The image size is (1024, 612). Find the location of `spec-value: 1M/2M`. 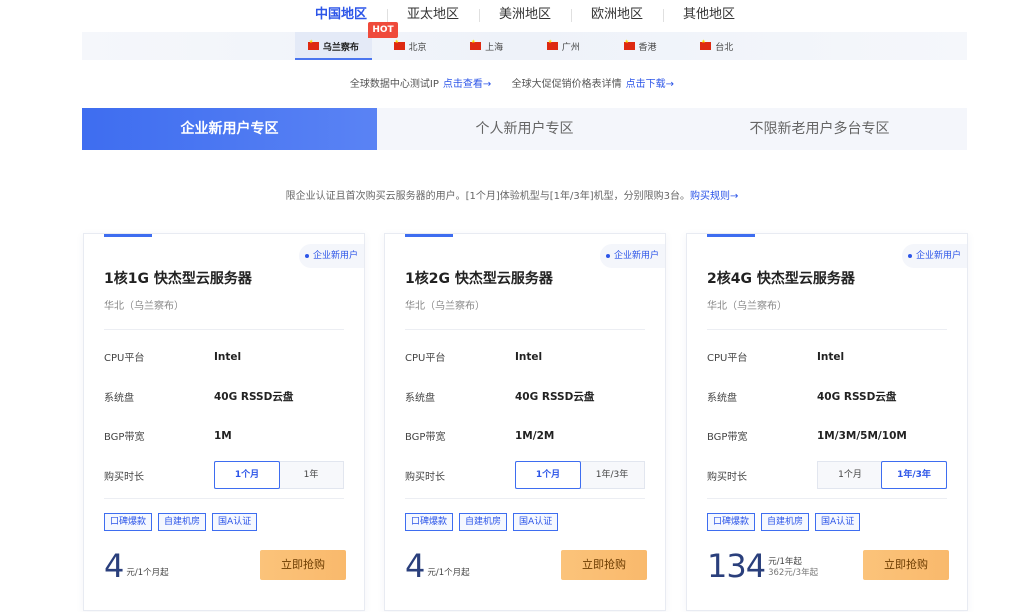

spec-value: 1M/2M is located at coordinates (535, 435).